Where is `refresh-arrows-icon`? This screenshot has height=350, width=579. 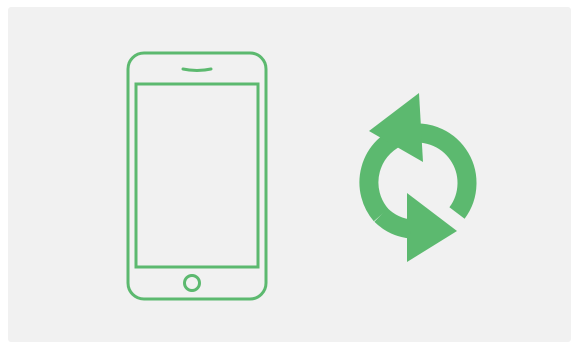 refresh-arrows-icon is located at coordinates (418, 177).